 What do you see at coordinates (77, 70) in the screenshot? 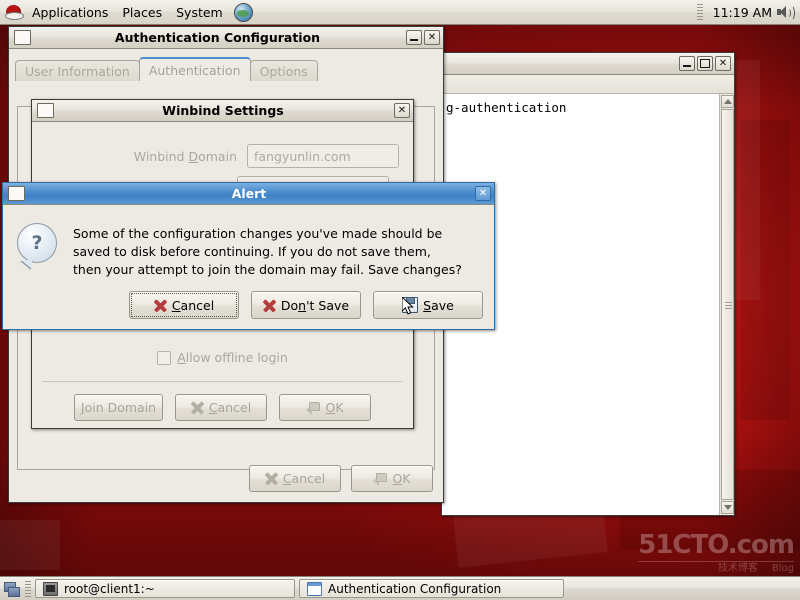
I see `tab-user-information: User Information` at bounding box center [77, 70].